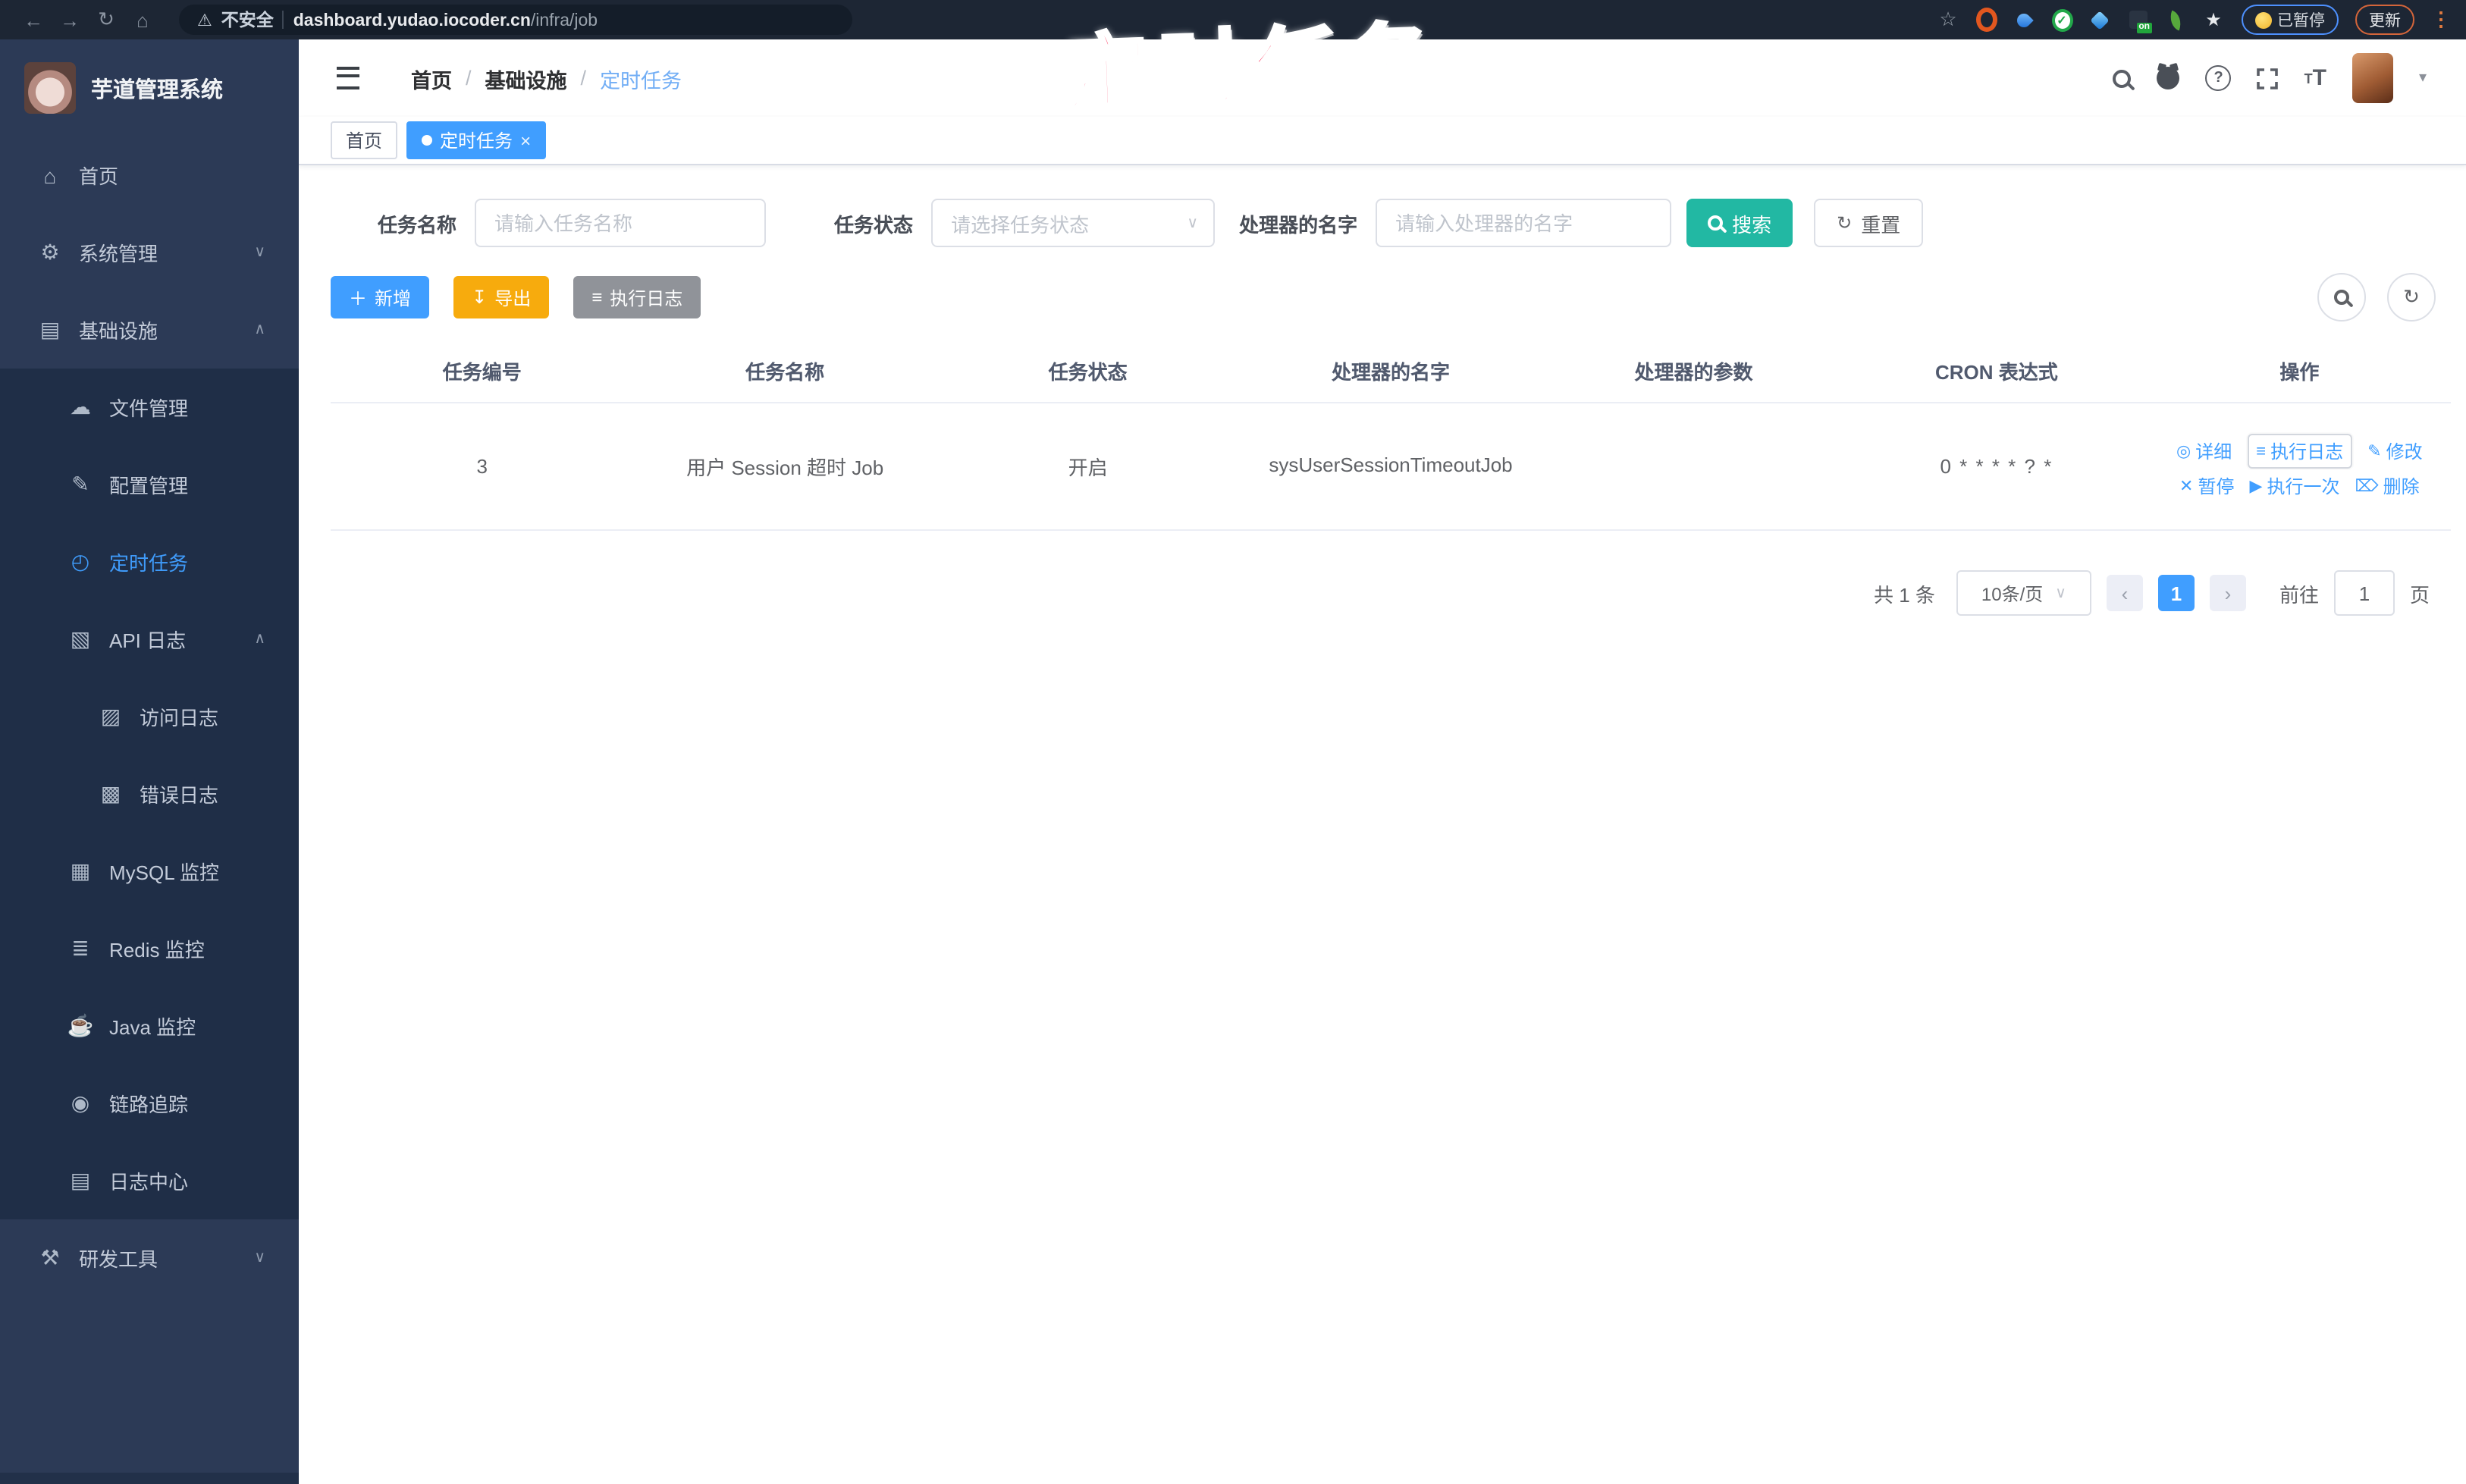 This screenshot has width=2466, height=1484. I want to click on forward-icon: →, so click(70, 19).